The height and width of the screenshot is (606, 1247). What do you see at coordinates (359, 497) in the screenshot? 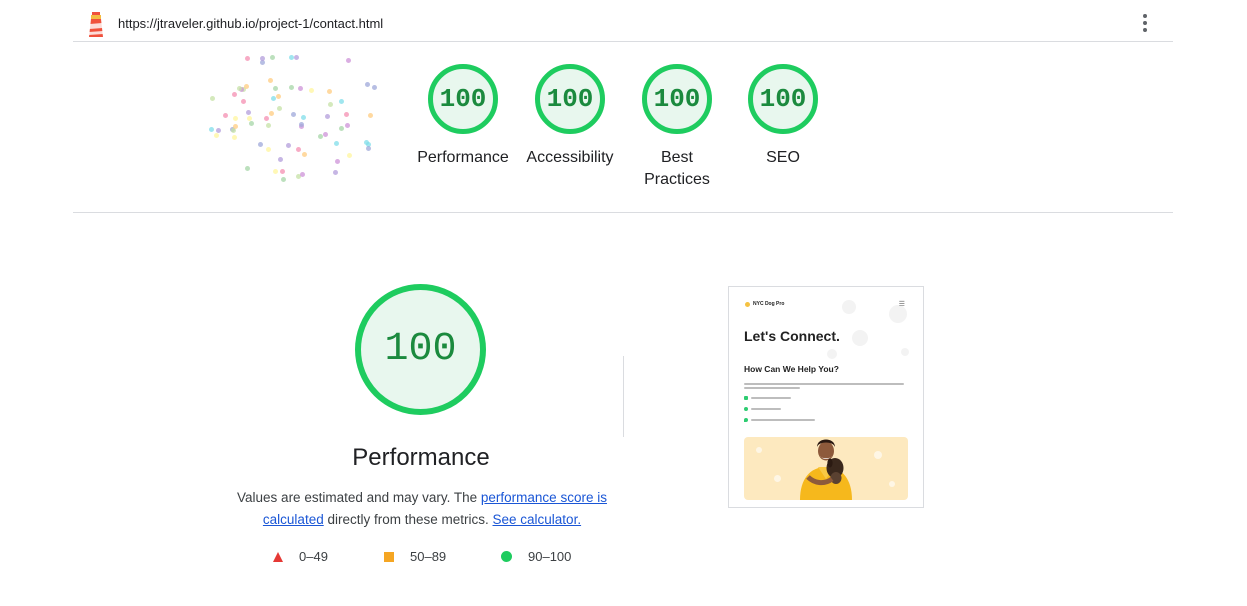
I see `description-text: Values are estimated and may vary. The` at bounding box center [359, 497].